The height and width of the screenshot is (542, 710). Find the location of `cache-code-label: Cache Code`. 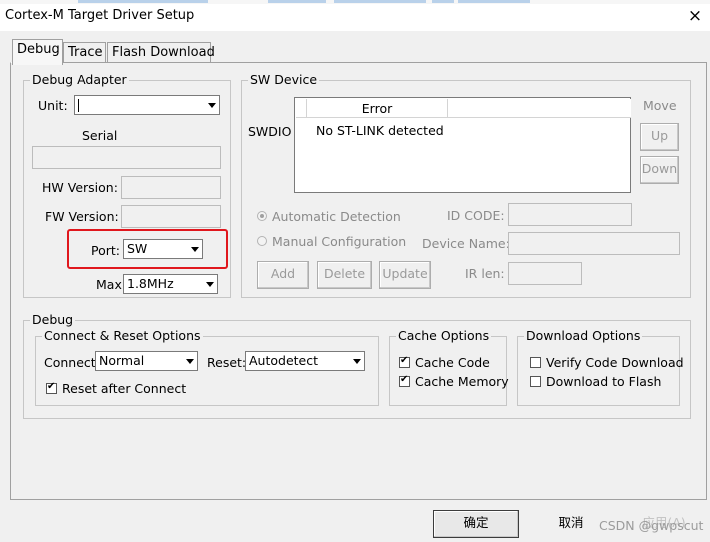

cache-code-label: Cache Code is located at coordinates (452, 362).